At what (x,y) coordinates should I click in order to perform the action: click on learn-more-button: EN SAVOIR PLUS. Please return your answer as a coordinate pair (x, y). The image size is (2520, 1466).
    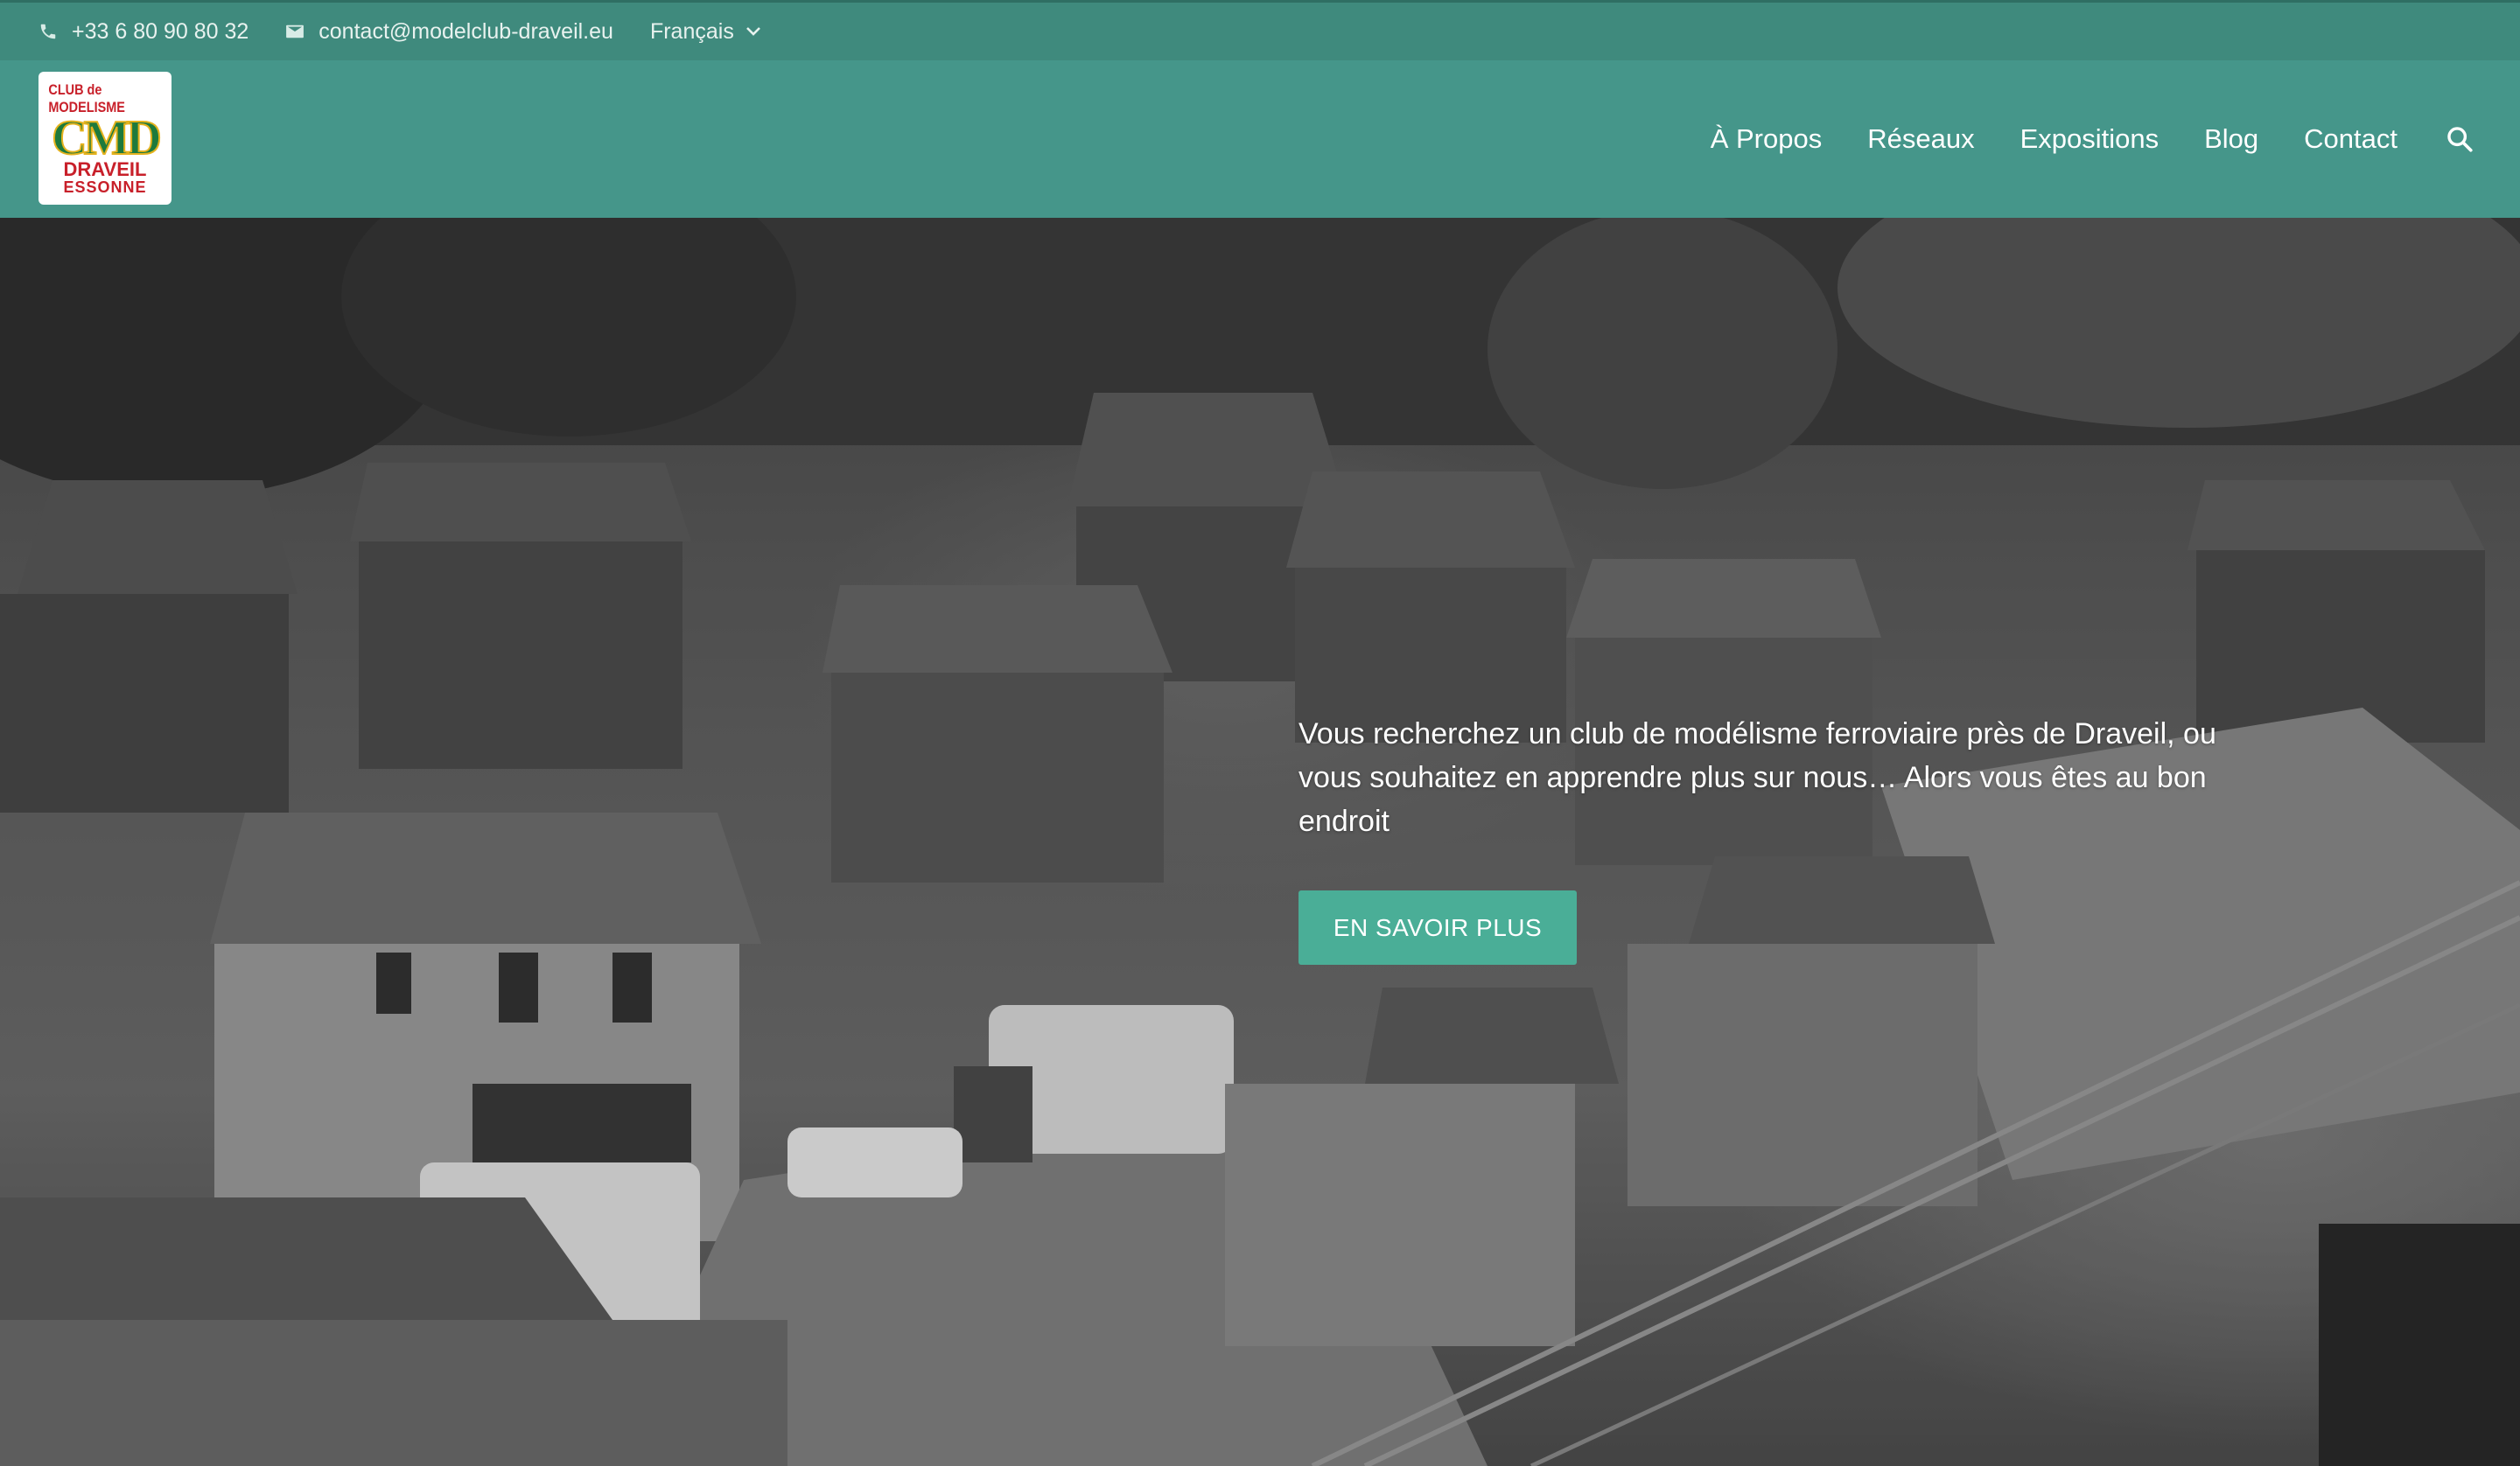
    Looking at the image, I should click on (1437, 927).